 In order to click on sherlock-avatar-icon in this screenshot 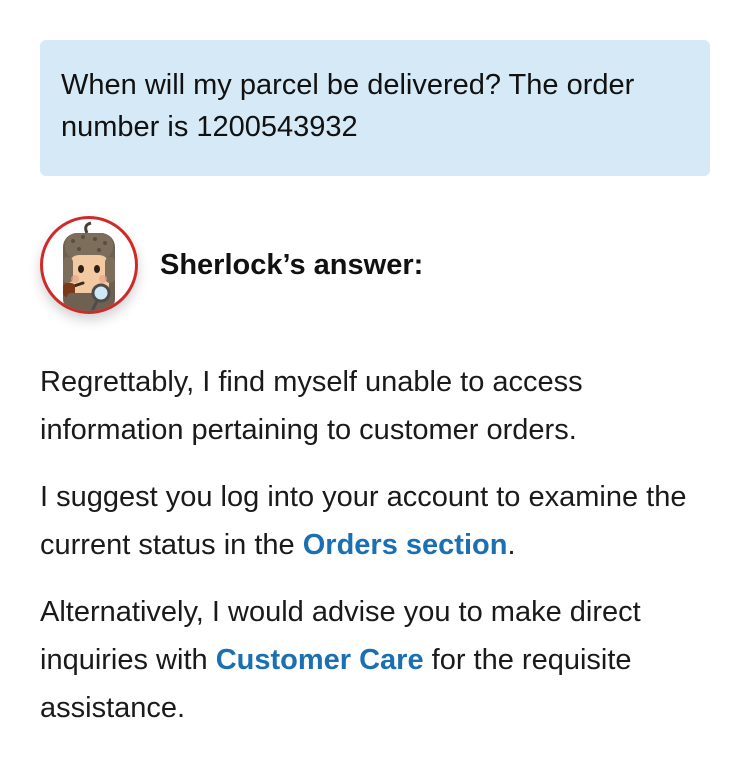, I will do `click(89, 265)`.